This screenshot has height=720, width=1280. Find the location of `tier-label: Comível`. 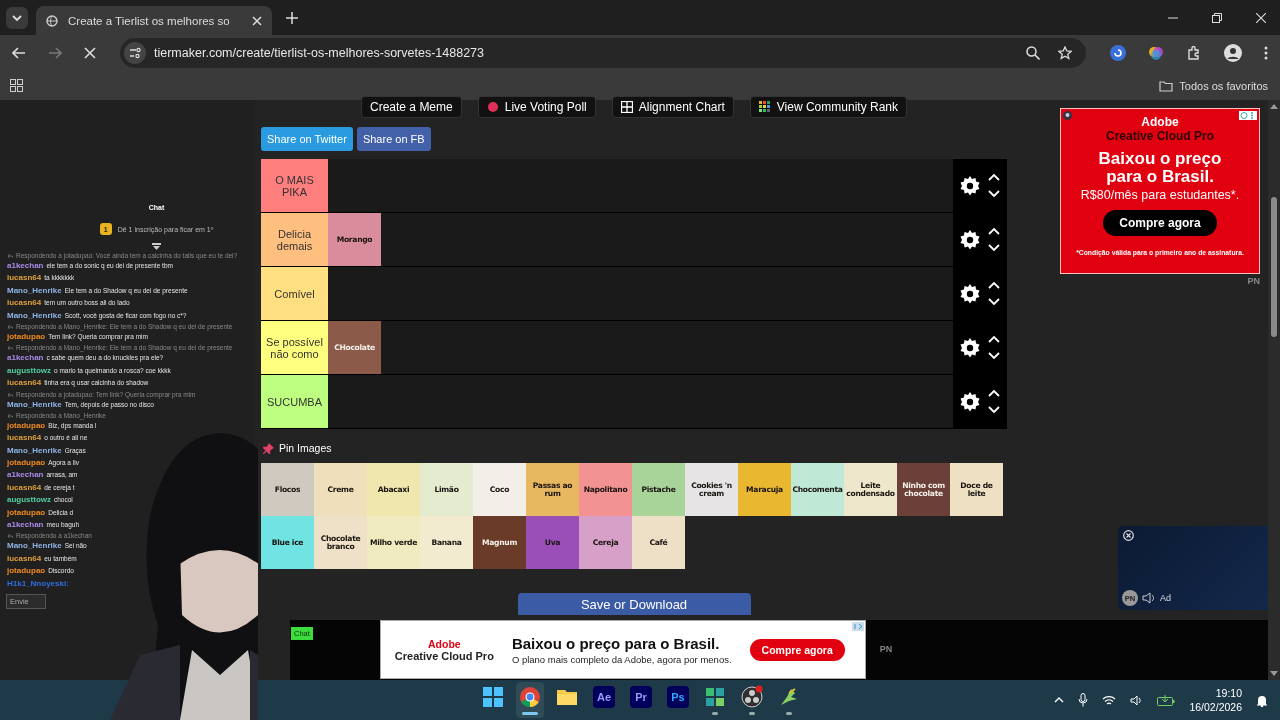

tier-label: Comível is located at coordinates (294, 293).